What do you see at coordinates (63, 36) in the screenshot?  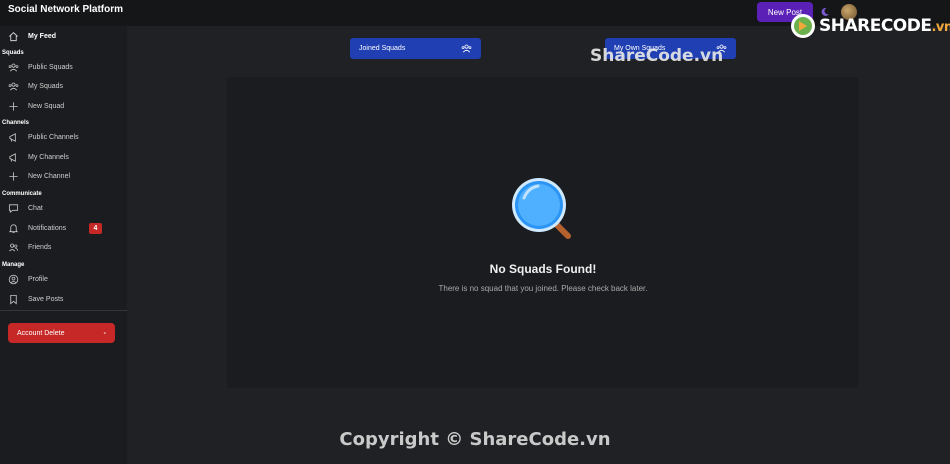 I see `sidebar-item-my-feed: My Feed` at bounding box center [63, 36].